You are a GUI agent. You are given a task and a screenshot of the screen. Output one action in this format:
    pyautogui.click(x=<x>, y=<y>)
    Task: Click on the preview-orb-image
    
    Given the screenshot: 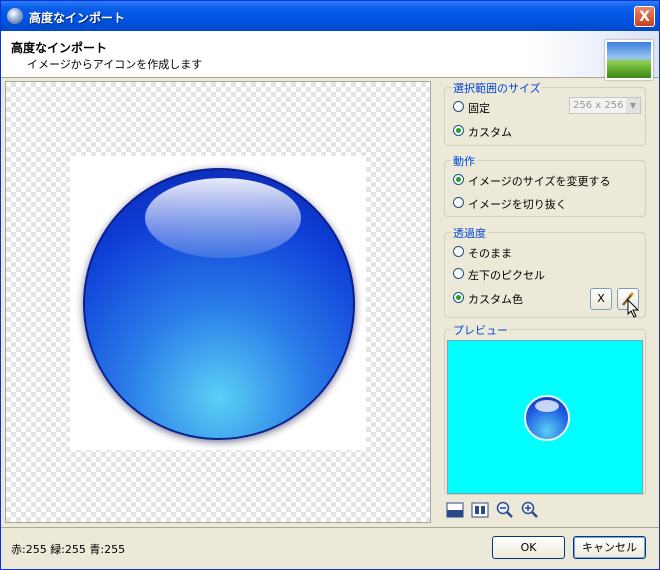 What is the action you would take?
    pyautogui.click(x=547, y=418)
    